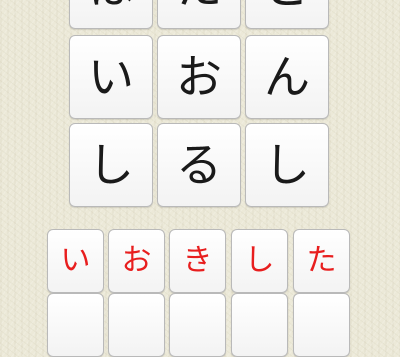 The height and width of the screenshot is (357, 400). I want to click on board-tile: た, so click(199, 14).